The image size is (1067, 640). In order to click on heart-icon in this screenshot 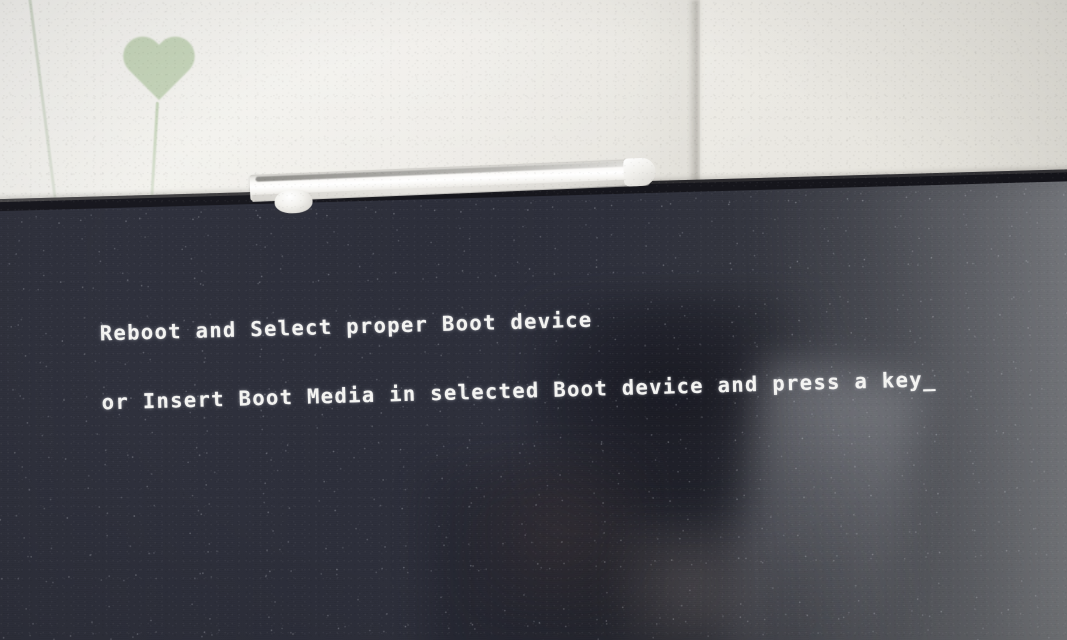, I will do `click(159, 75)`.